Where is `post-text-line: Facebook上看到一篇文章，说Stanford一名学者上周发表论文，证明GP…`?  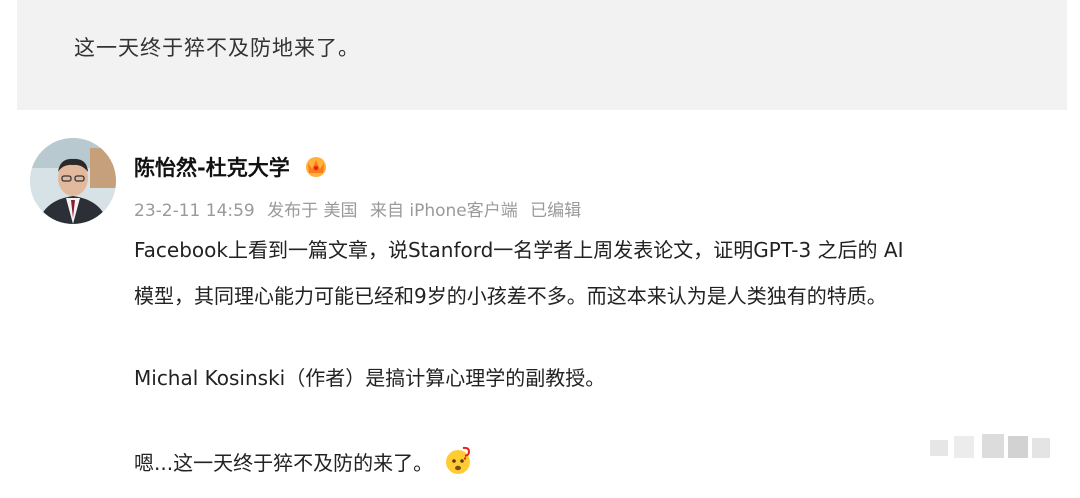
post-text-line: Facebook上看到一篇文章，说Stanford一名学者上周发表论文，证明GP… is located at coordinates (519, 250).